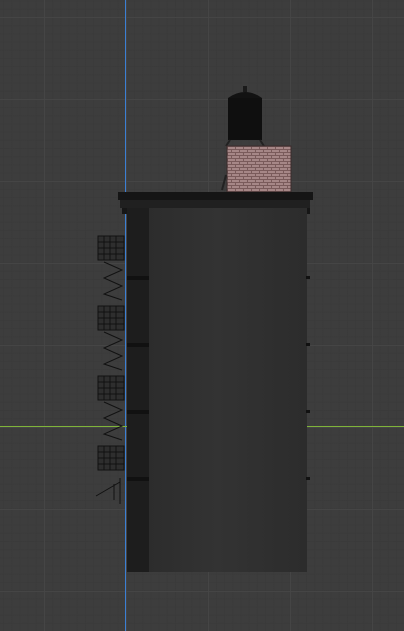  I want to click on water-tower, so click(245, 116).